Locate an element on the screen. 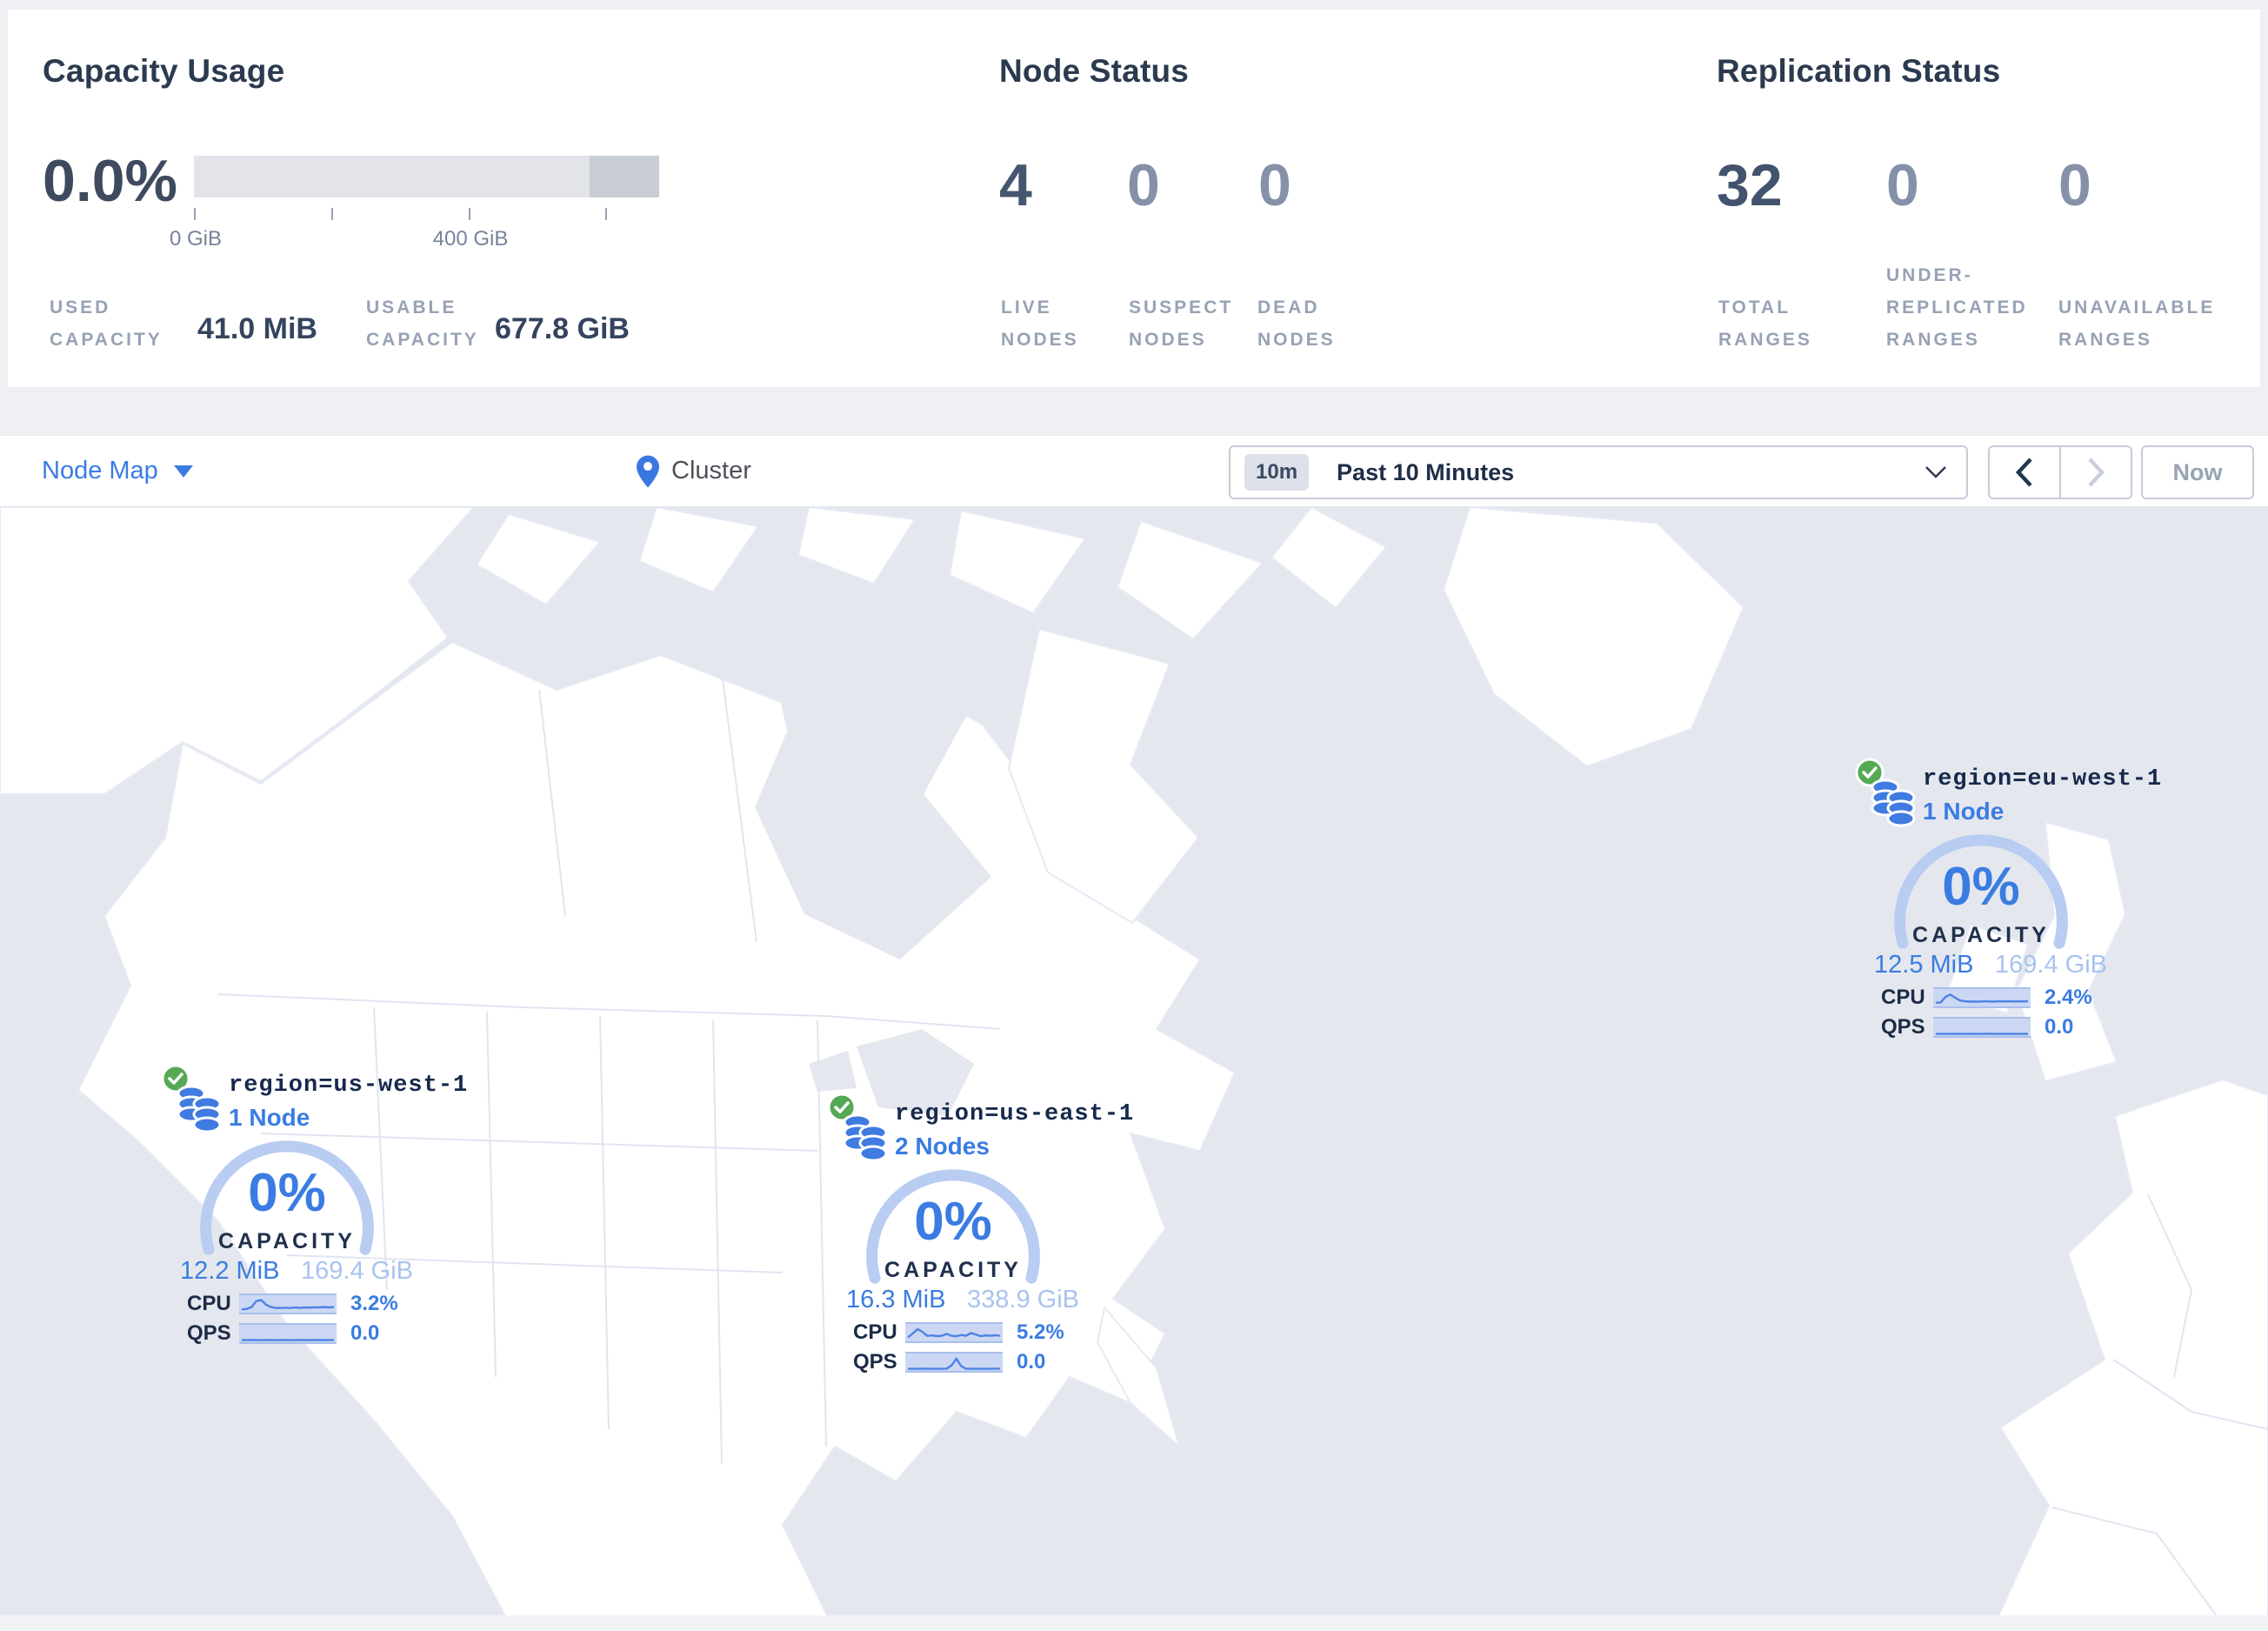 The width and height of the screenshot is (2268, 1631). capacity-tick-label-0: 0 GiB is located at coordinates (196, 239).